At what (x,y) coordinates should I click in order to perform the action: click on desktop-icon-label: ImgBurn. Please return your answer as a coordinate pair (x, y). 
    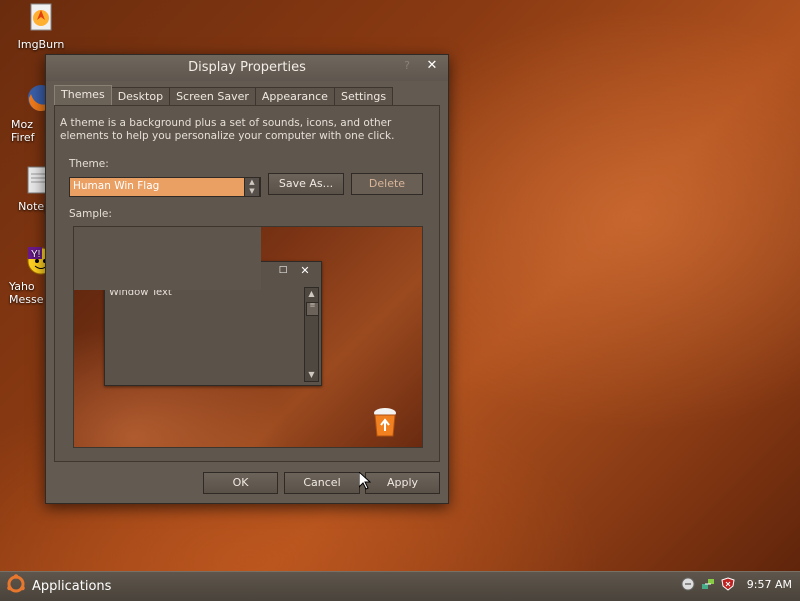
    Looking at the image, I should click on (41, 44).